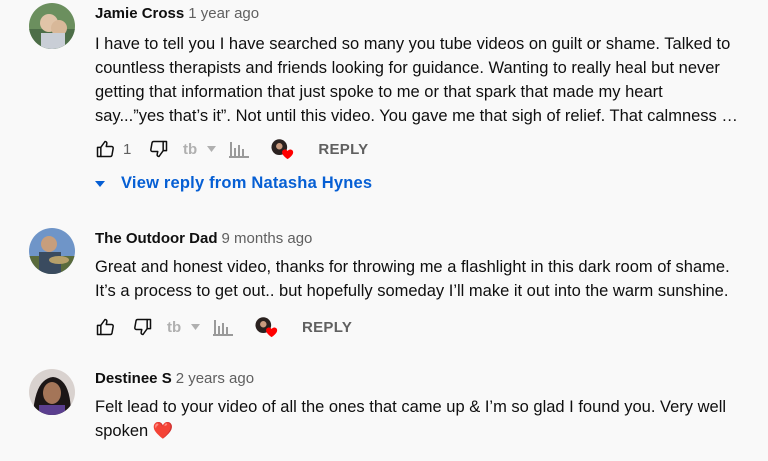  Describe the element at coordinates (100, 183) in the screenshot. I see `caret-down-icon` at that location.